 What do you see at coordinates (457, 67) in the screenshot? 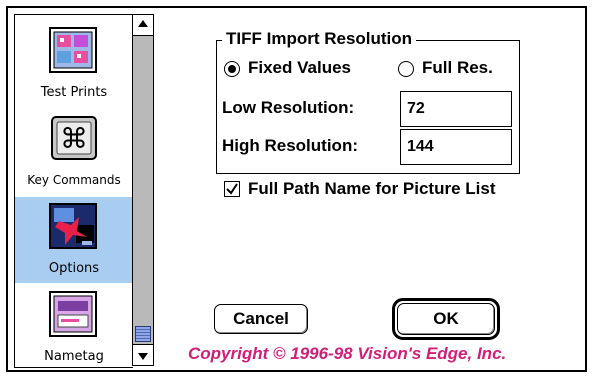
I see `radio-full-res-label: Full Res.` at bounding box center [457, 67].